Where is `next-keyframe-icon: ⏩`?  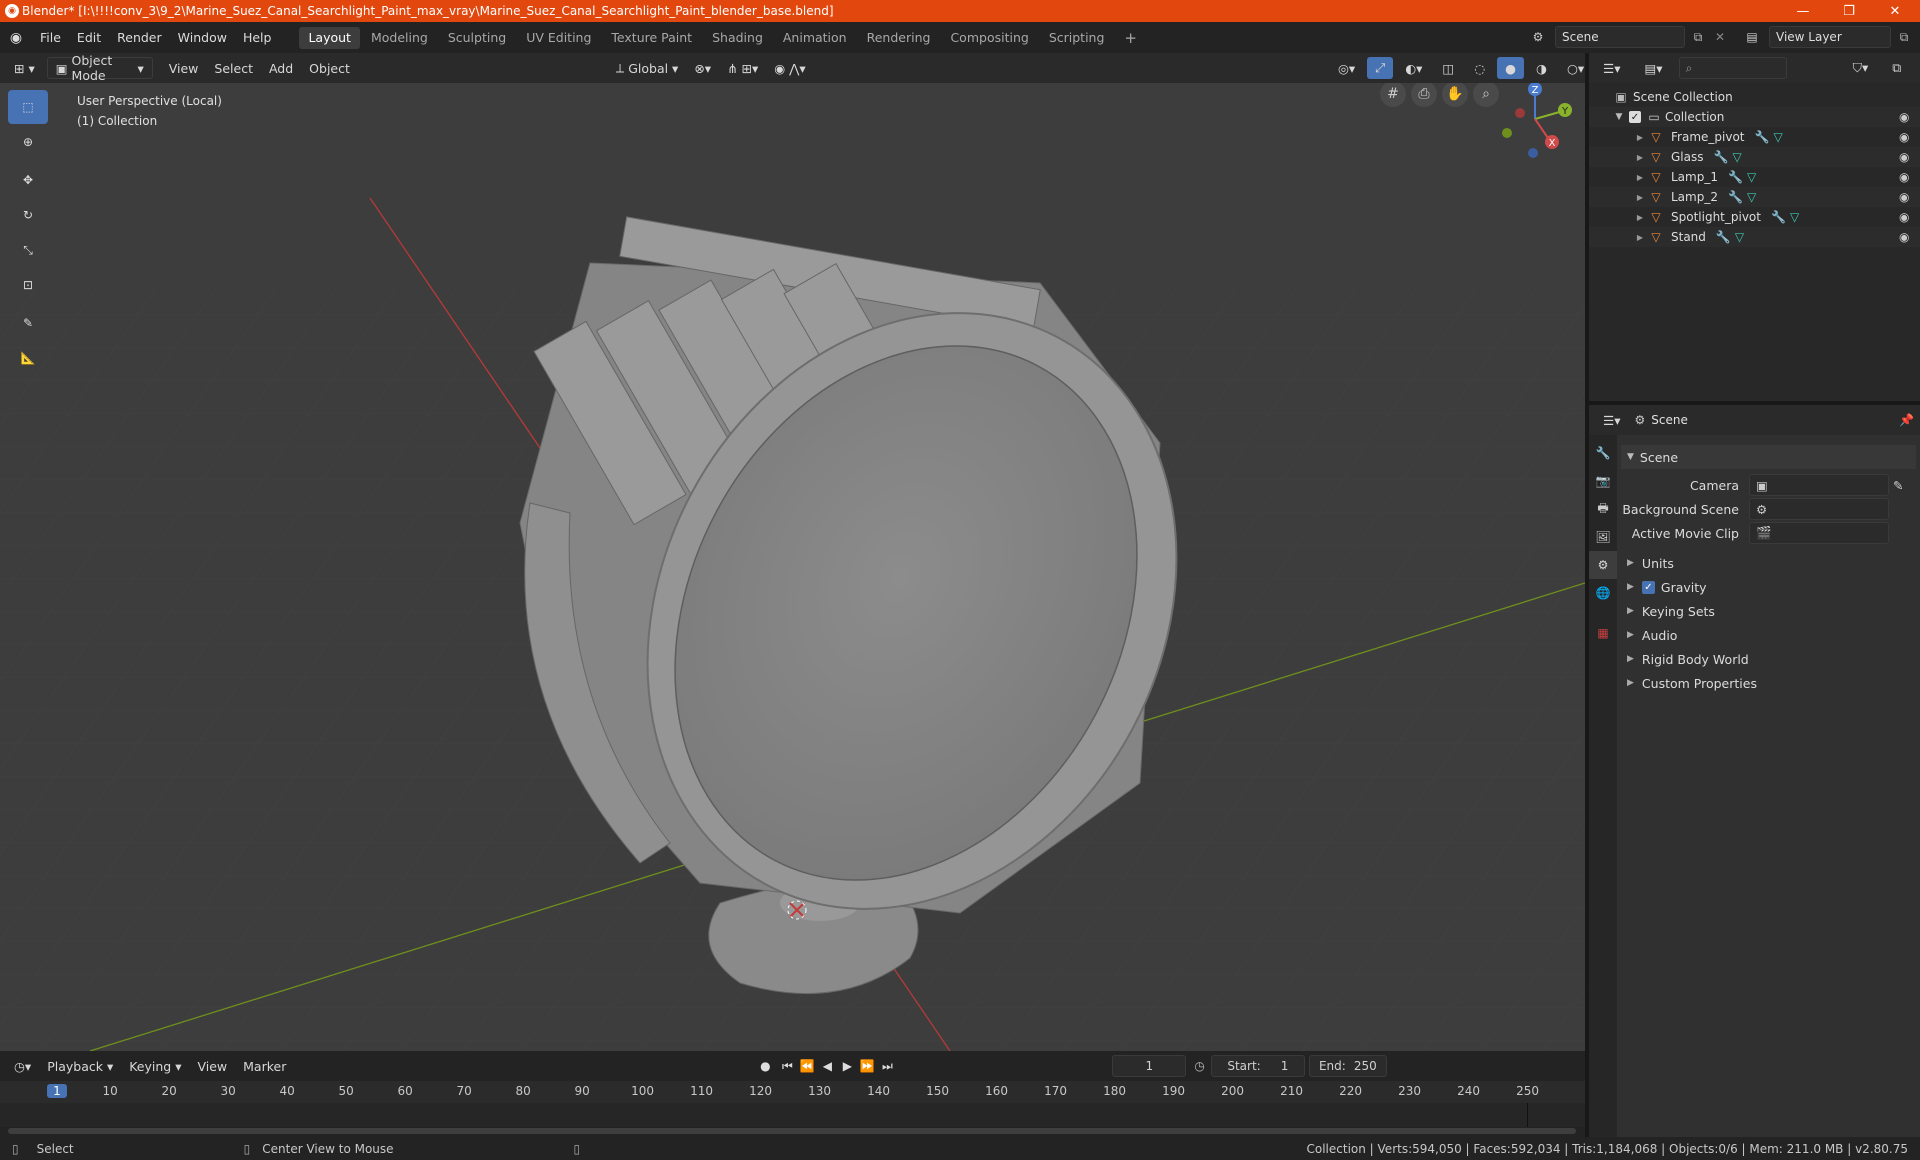
next-keyframe-icon: ⏩ is located at coordinates (867, 1066).